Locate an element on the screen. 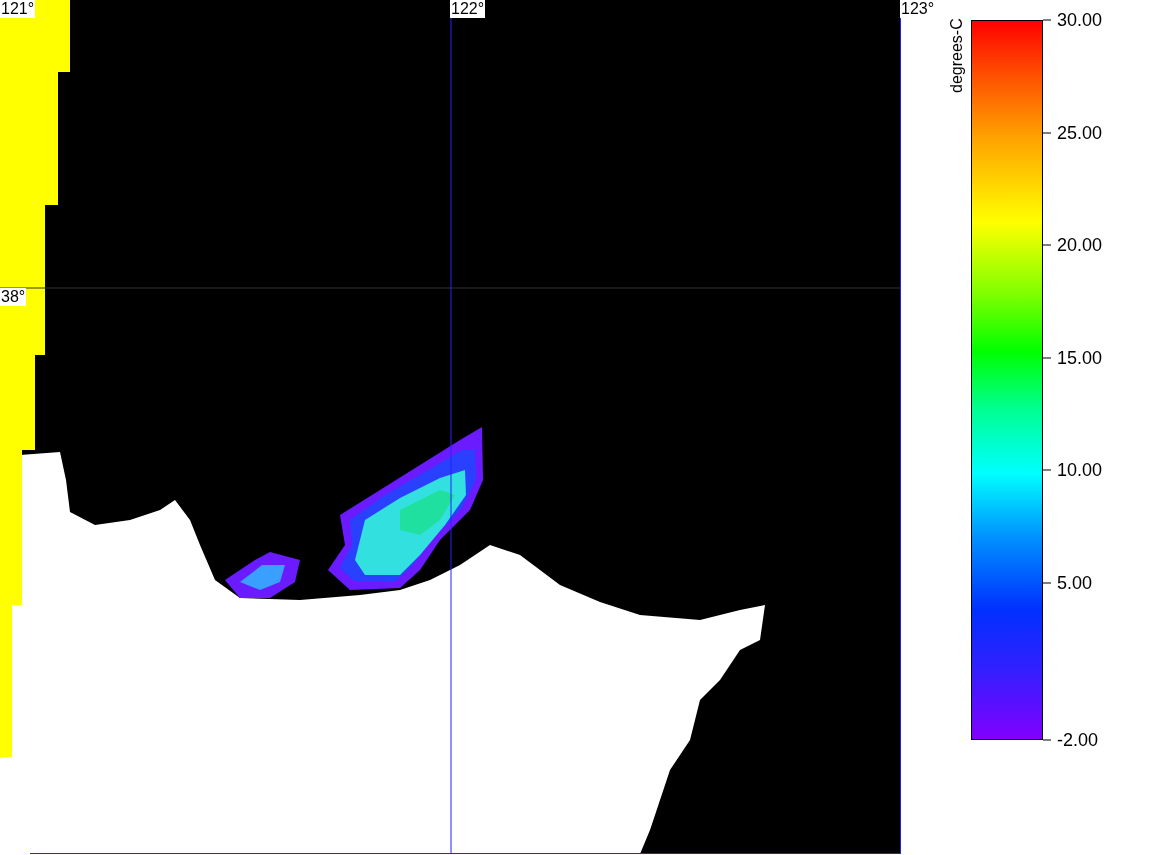  tick-label: 30.00 is located at coordinates (1080, 20).